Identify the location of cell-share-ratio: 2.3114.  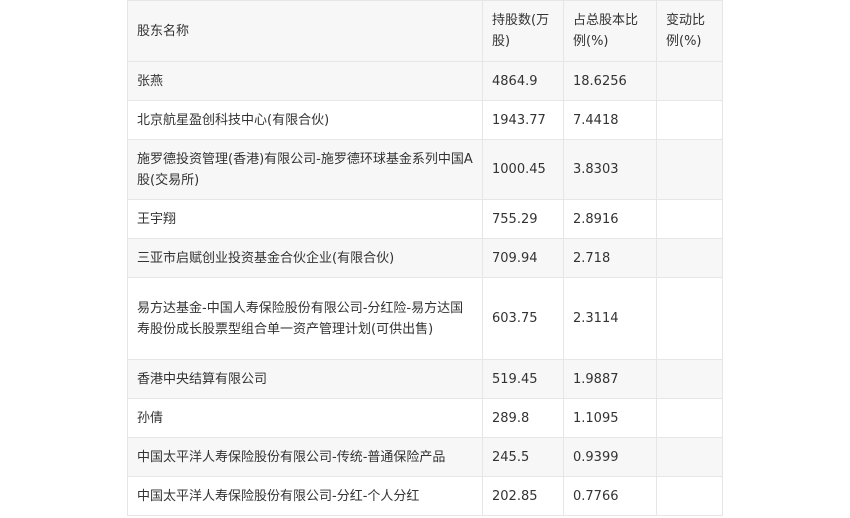
(610, 318).